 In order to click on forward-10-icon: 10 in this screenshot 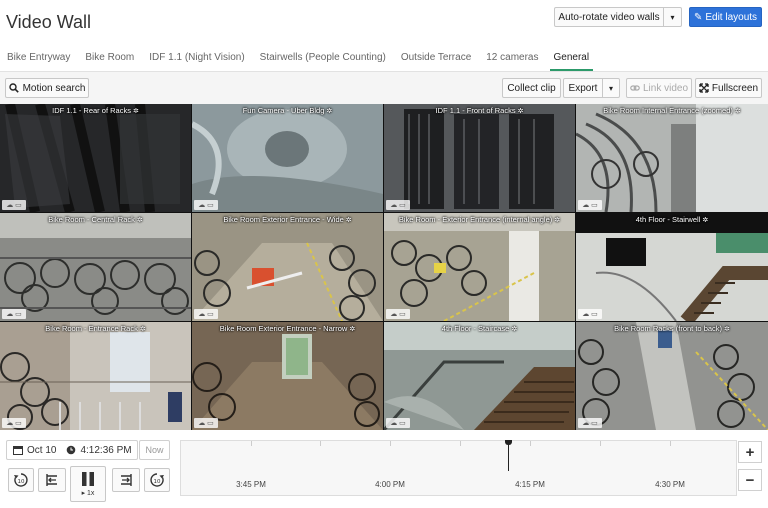, I will do `click(157, 480)`.